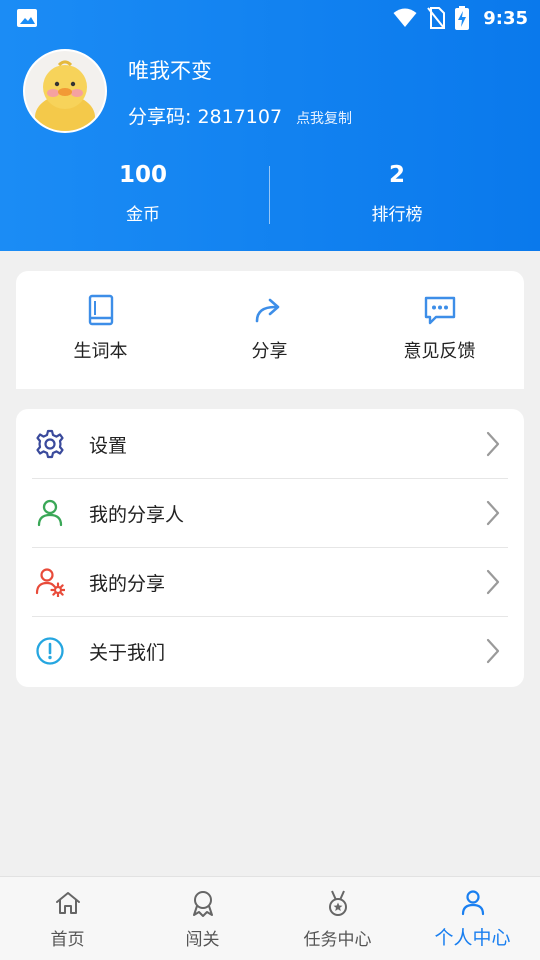 This screenshot has height=960, width=540. I want to click on nav-home: 首页, so click(67, 918).